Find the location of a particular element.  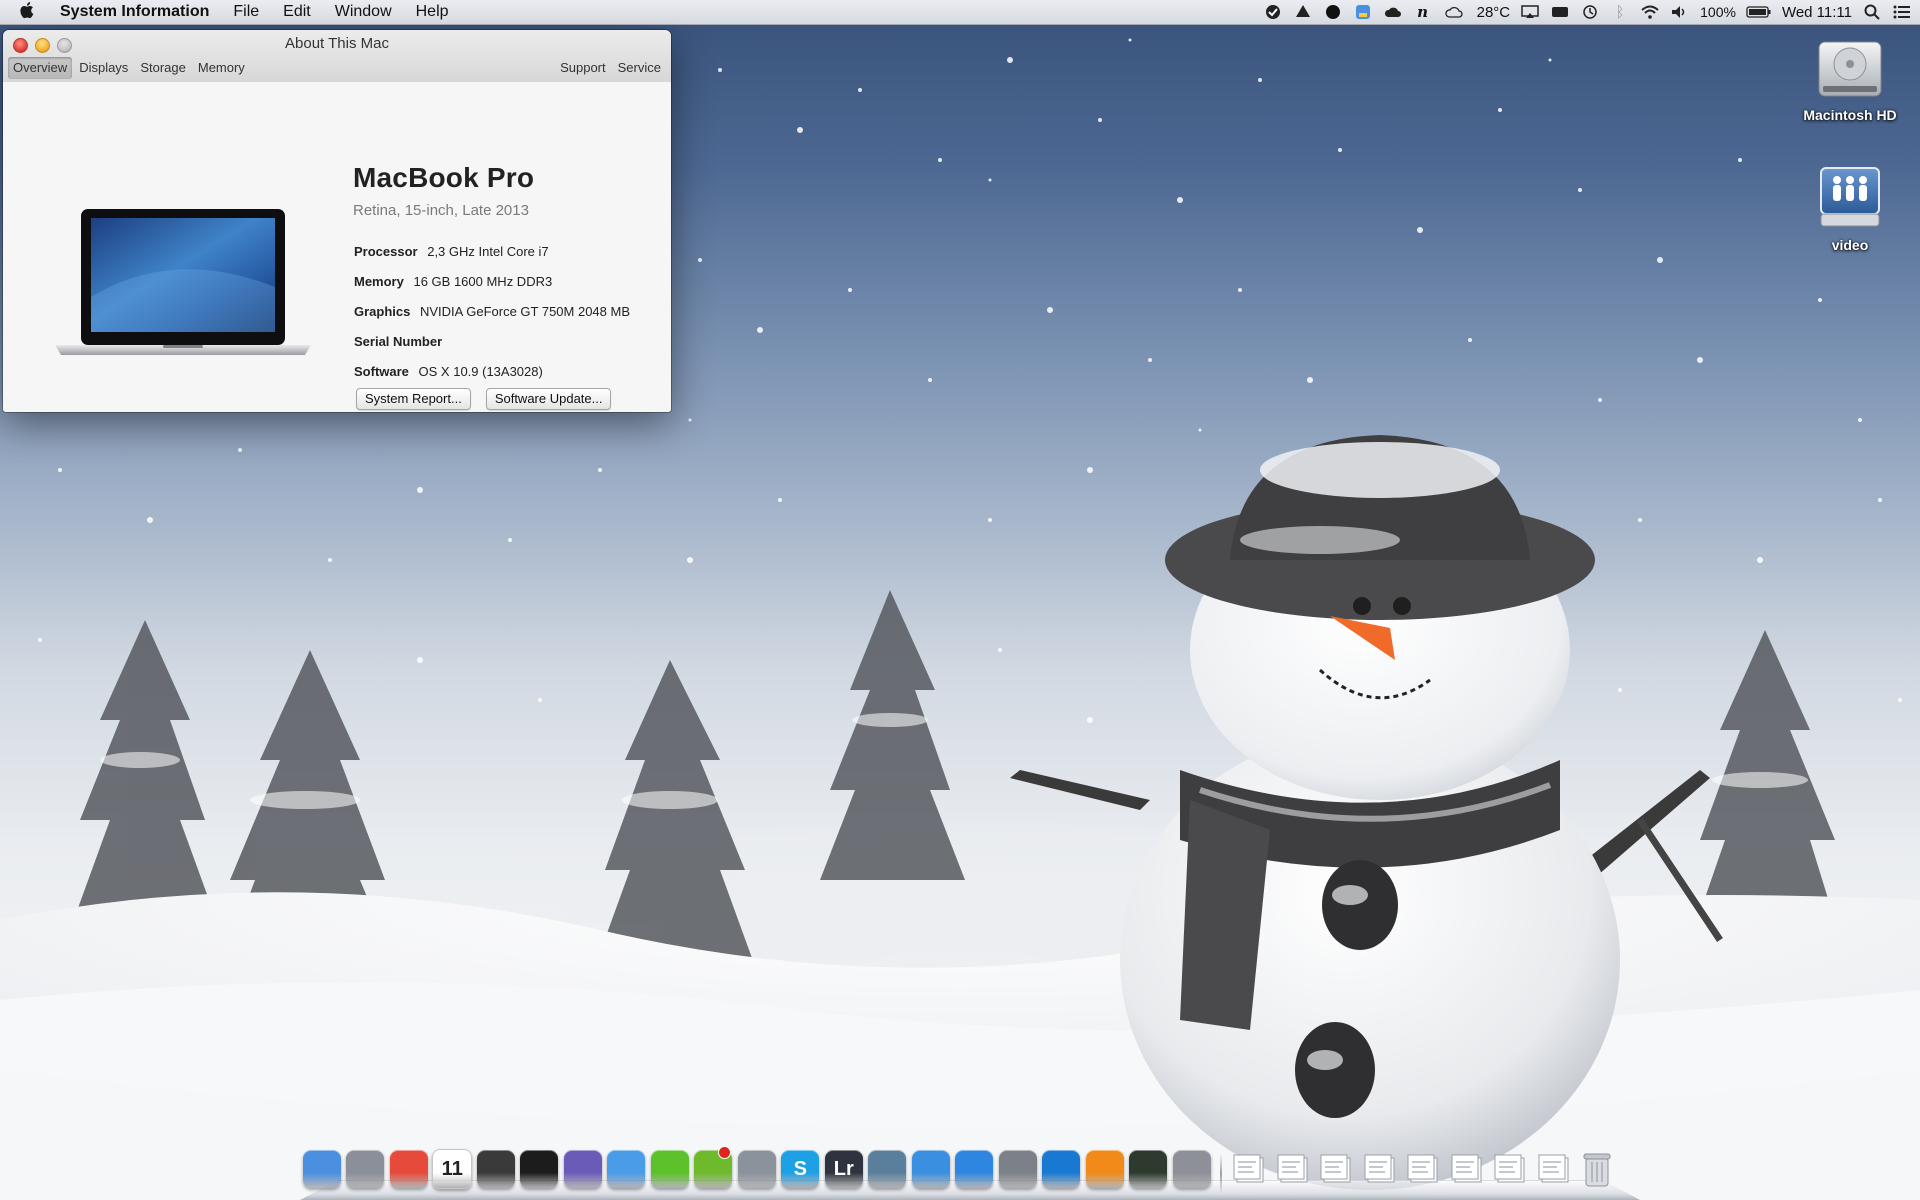

file-menu: File is located at coordinates (246, 12).